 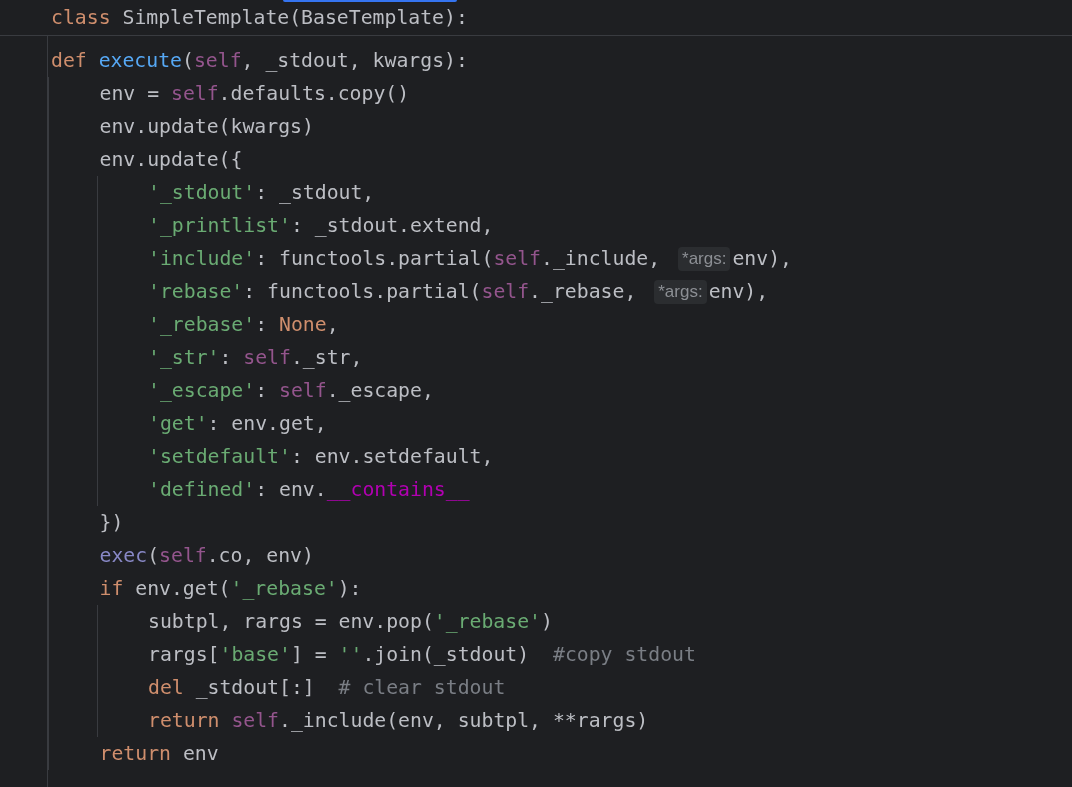 I want to click on code-text: if env.get('_rebase'):, so click(x=230, y=588).